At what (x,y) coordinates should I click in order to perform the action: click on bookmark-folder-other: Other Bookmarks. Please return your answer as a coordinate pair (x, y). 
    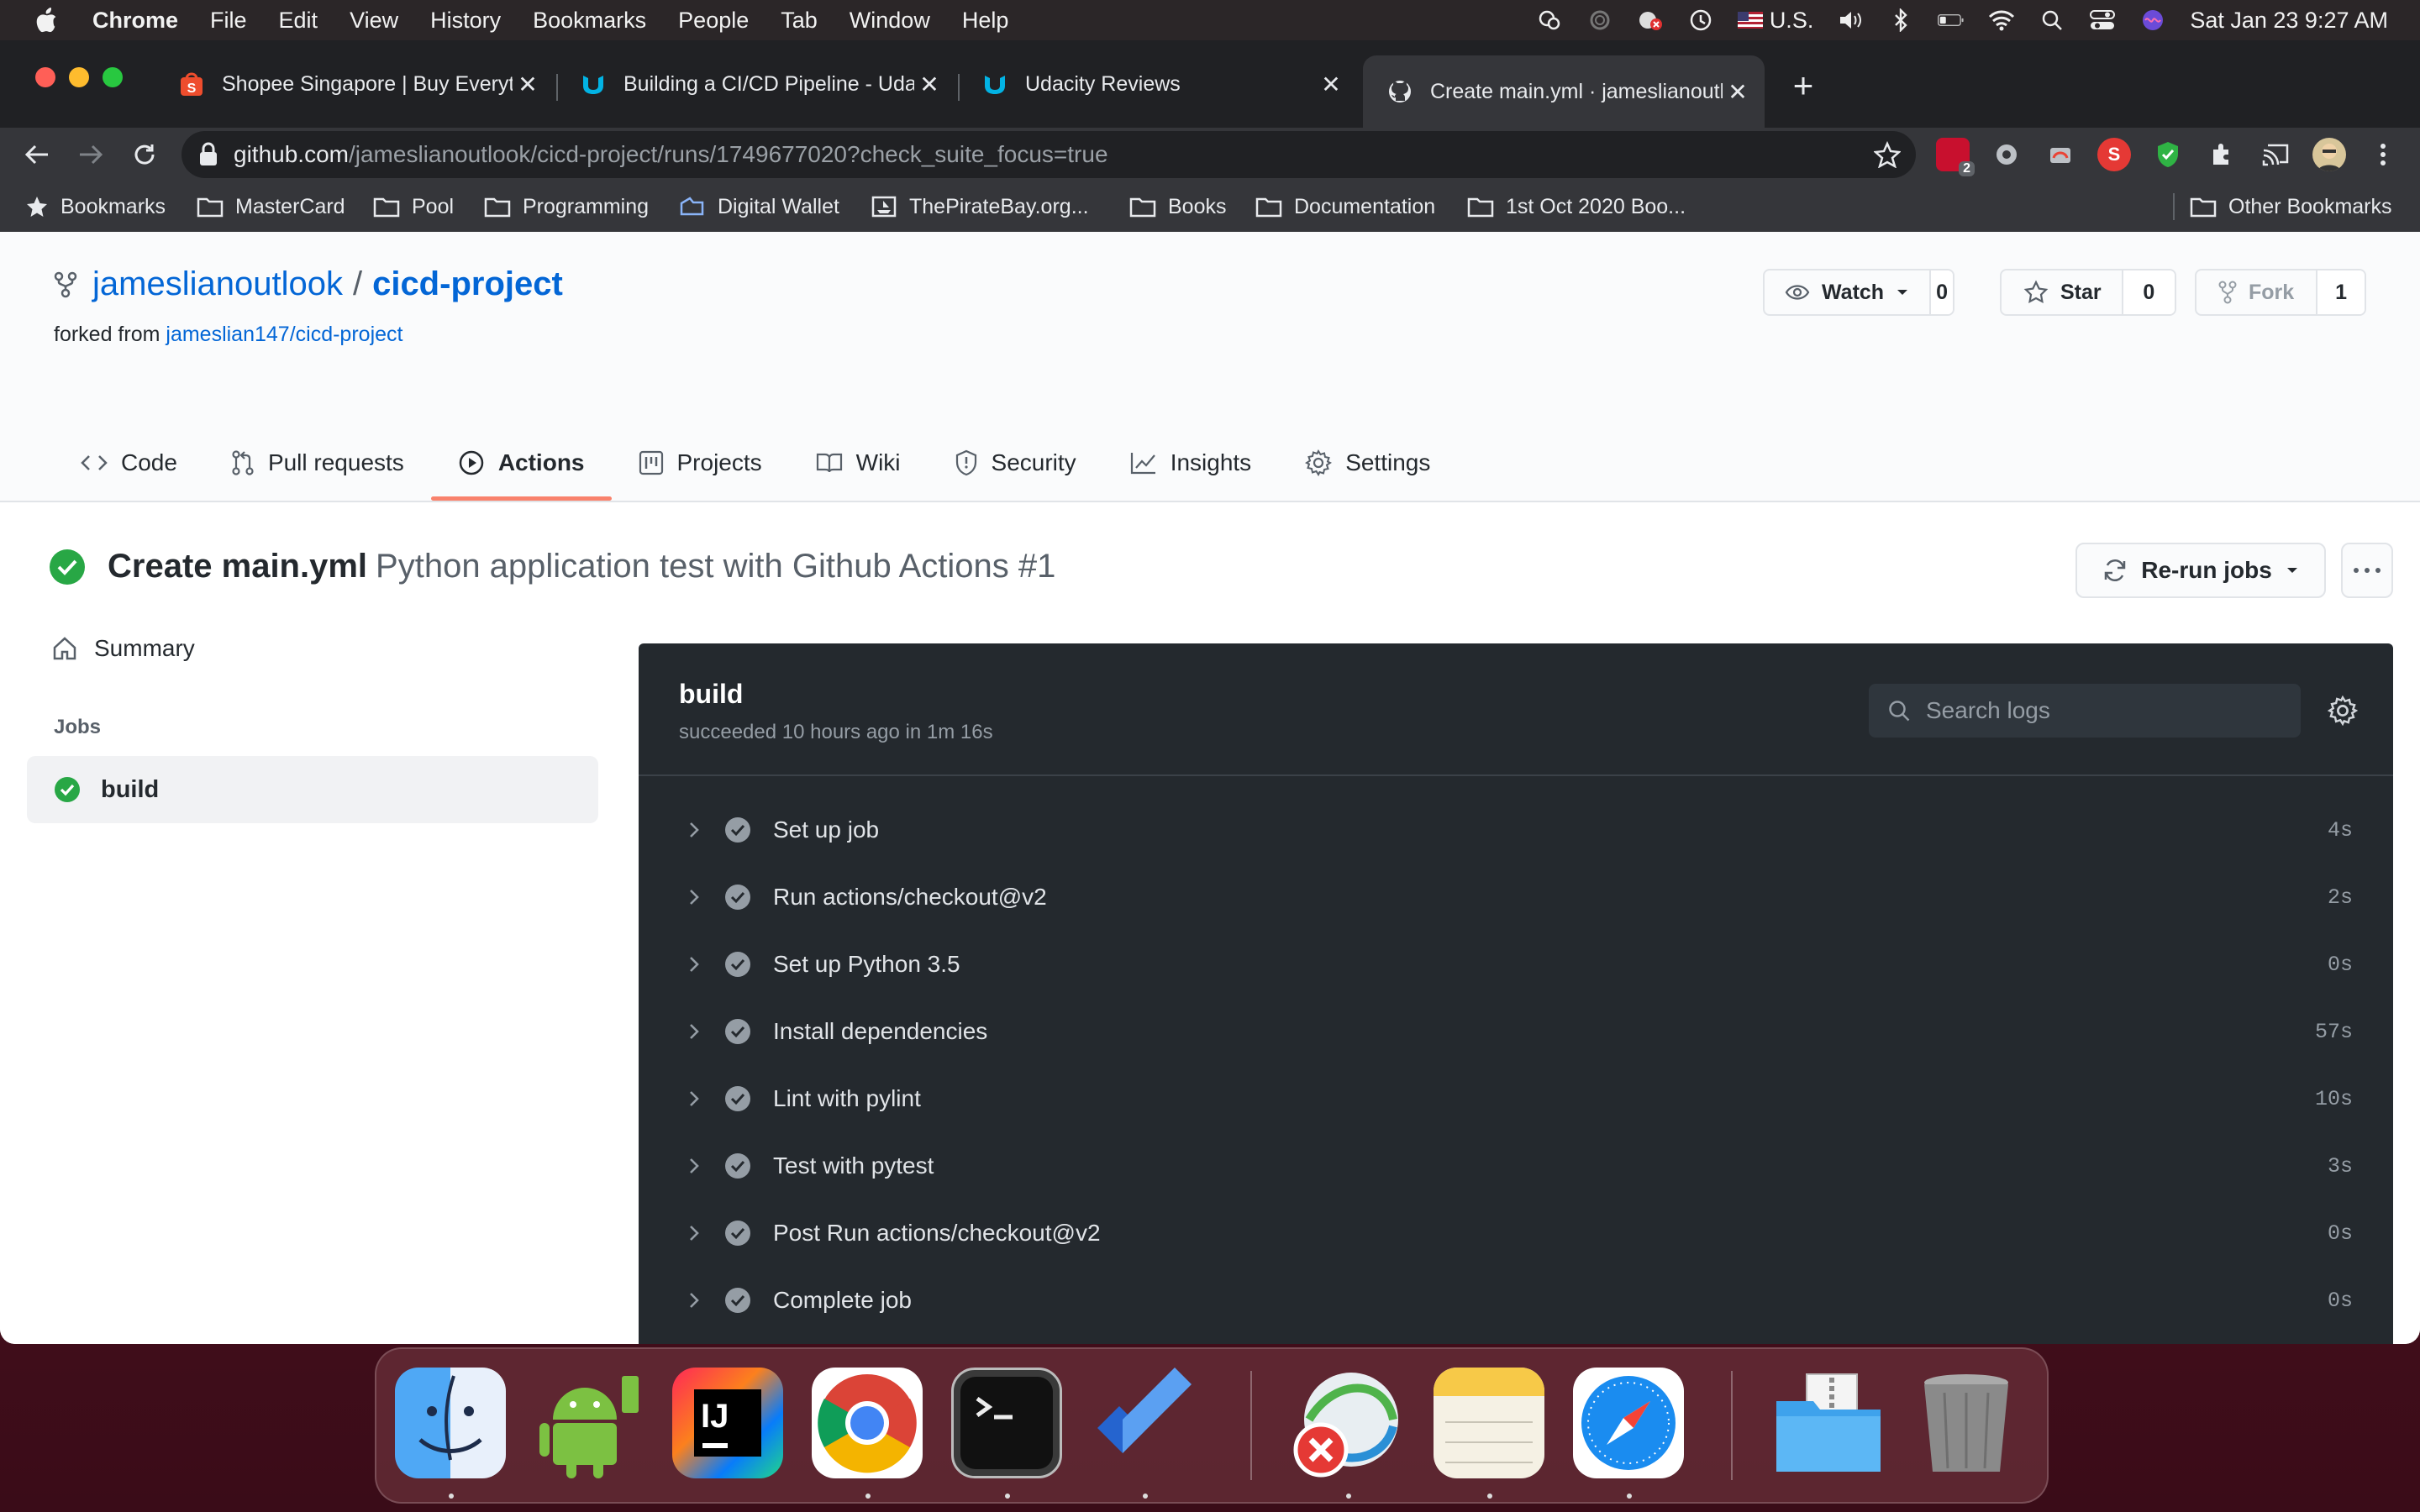
    Looking at the image, I should click on (2291, 207).